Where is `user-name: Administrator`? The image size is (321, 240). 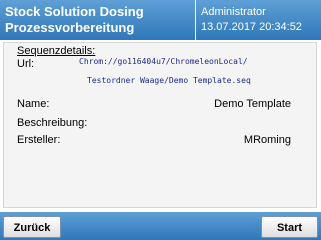 user-name: Administrator is located at coordinates (233, 12).